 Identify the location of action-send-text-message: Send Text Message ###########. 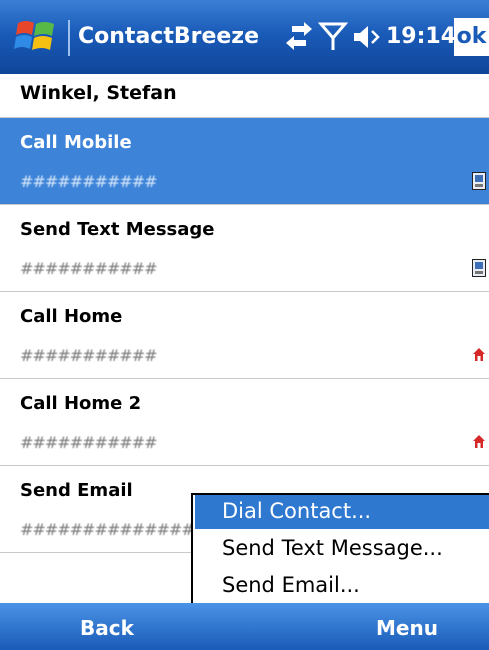
(244, 247).